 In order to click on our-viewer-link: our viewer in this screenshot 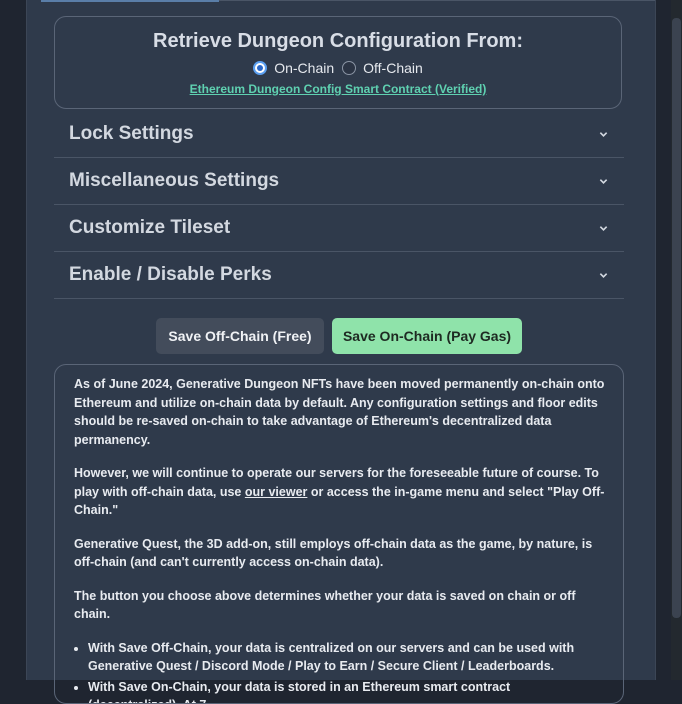, I will do `click(276, 492)`.